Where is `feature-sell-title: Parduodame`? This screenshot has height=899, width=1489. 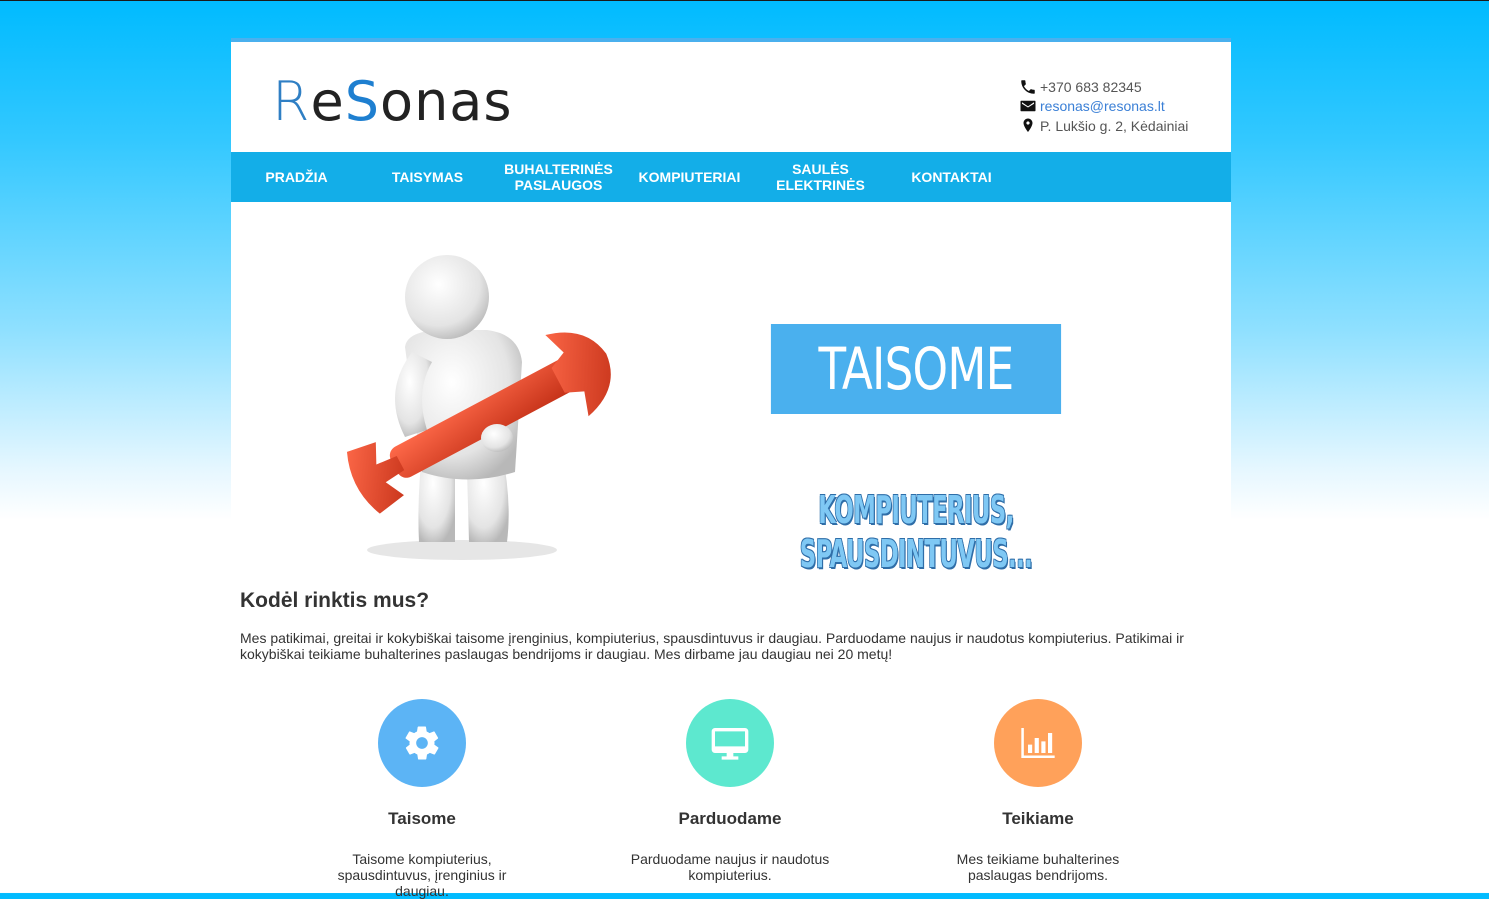 feature-sell-title: Parduodame is located at coordinates (730, 818).